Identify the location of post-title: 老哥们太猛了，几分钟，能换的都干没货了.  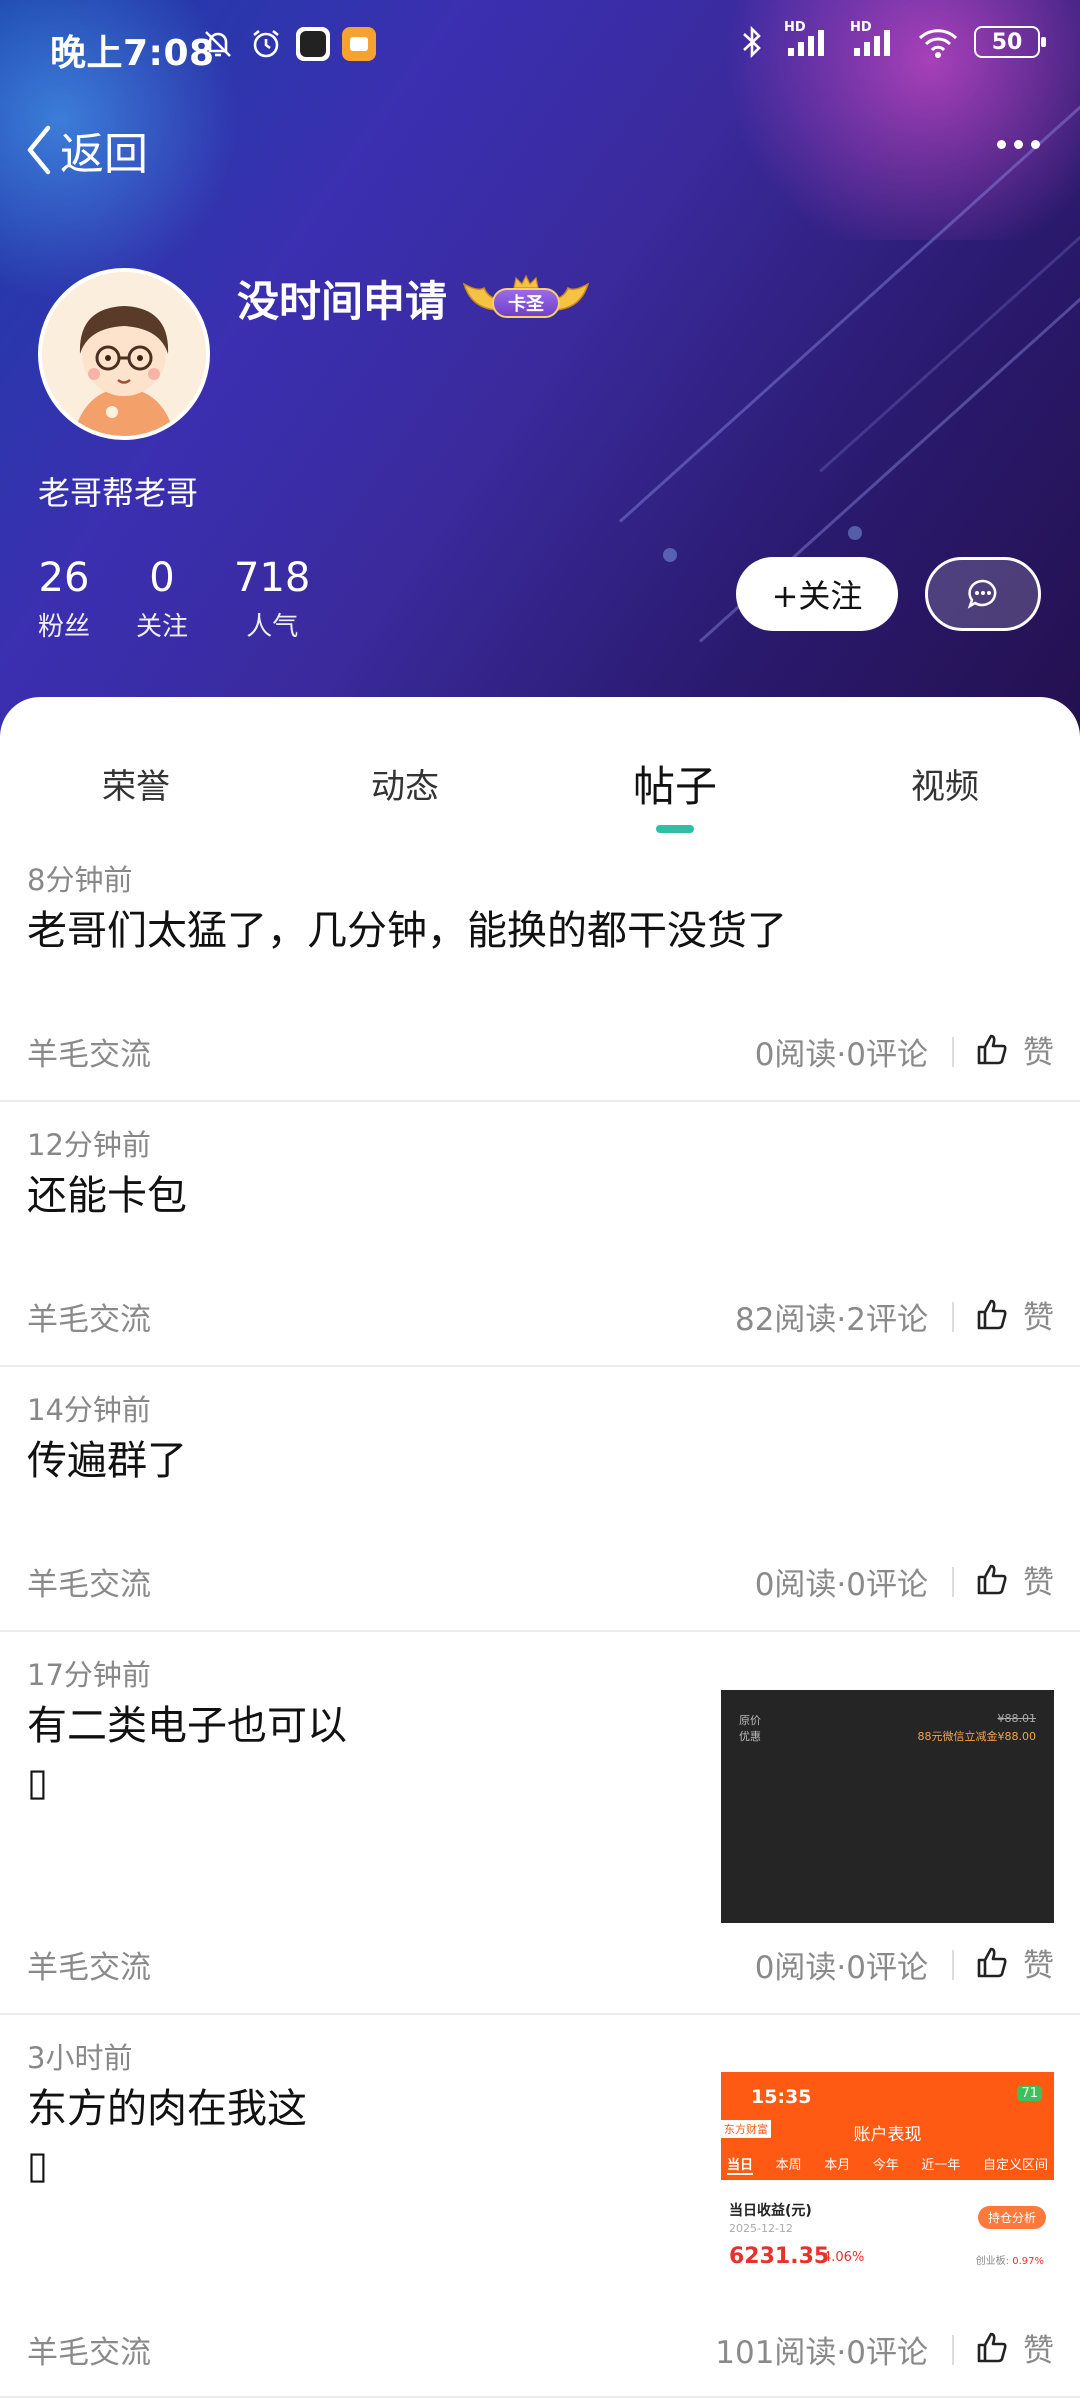
(407, 931).